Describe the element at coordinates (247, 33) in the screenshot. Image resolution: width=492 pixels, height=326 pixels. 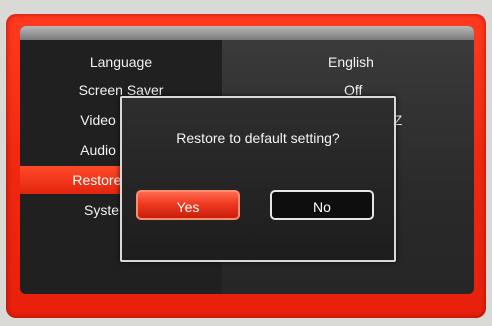
I see `screen-header-band` at that location.